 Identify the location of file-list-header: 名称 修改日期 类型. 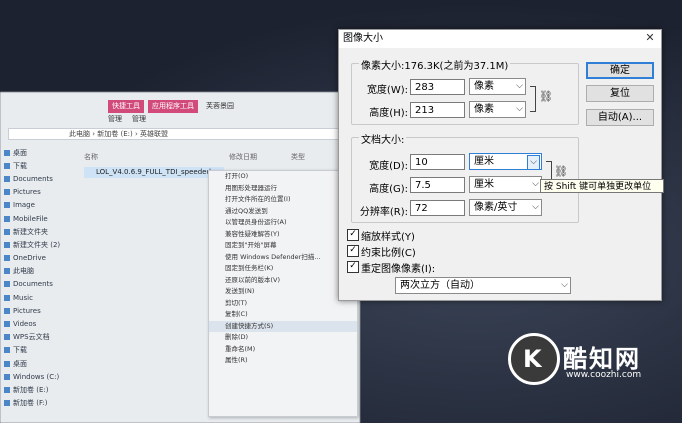
(214, 157).